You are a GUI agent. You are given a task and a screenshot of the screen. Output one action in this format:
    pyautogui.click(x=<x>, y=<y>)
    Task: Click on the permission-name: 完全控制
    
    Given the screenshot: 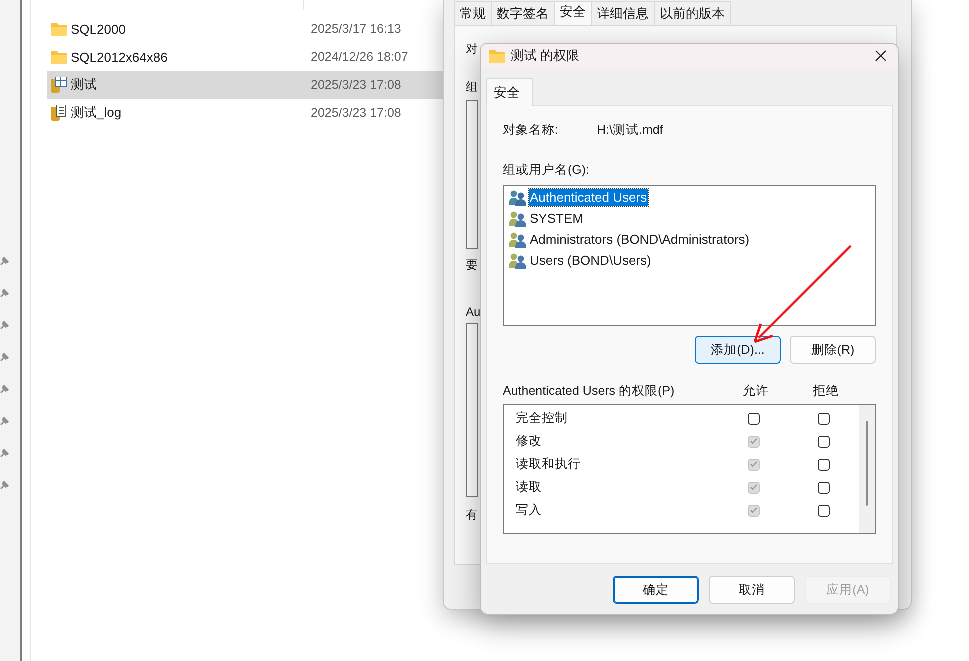 What is the action you would take?
    pyautogui.click(x=542, y=418)
    